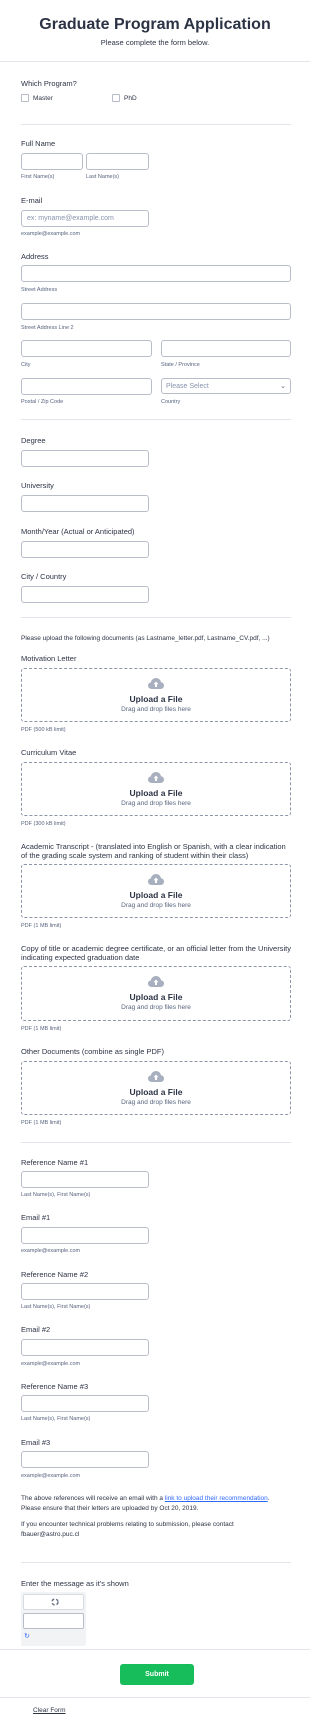 The width and height of the screenshot is (320, 1724). Describe the element at coordinates (180, 365) in the screenshot. I see `state-sublabel: State / Province` at that location.